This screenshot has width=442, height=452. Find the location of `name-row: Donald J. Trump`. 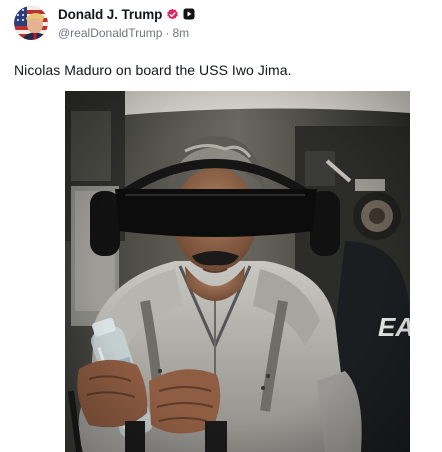

name-row: Donald J. Trump is located at coordinates (126, 14).